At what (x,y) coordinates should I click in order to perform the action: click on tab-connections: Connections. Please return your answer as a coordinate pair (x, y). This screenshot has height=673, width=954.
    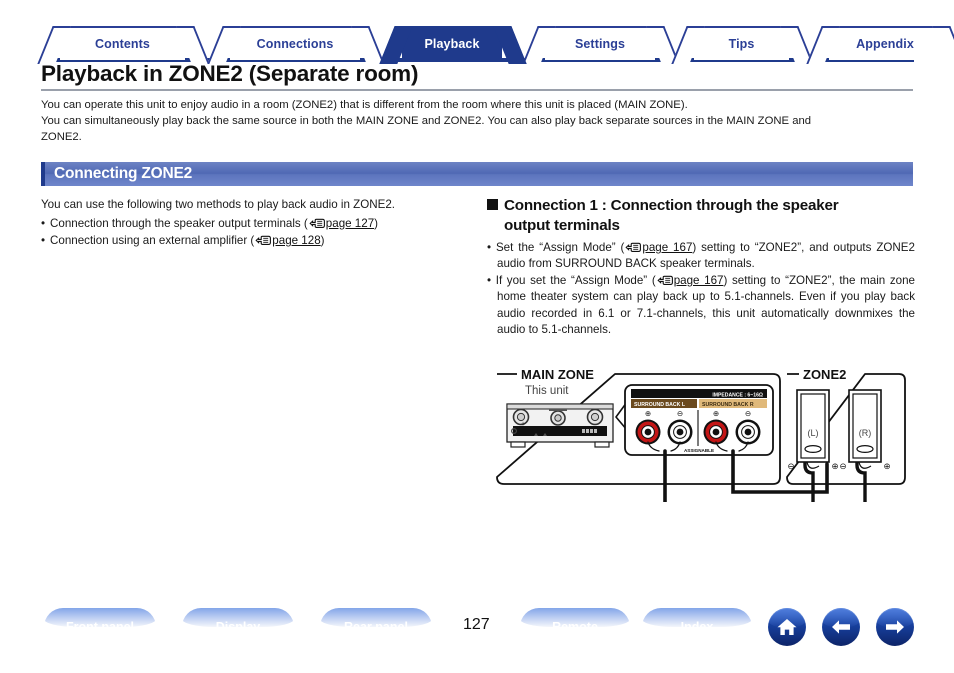
    Looking at the image, I should click on (295, 43).